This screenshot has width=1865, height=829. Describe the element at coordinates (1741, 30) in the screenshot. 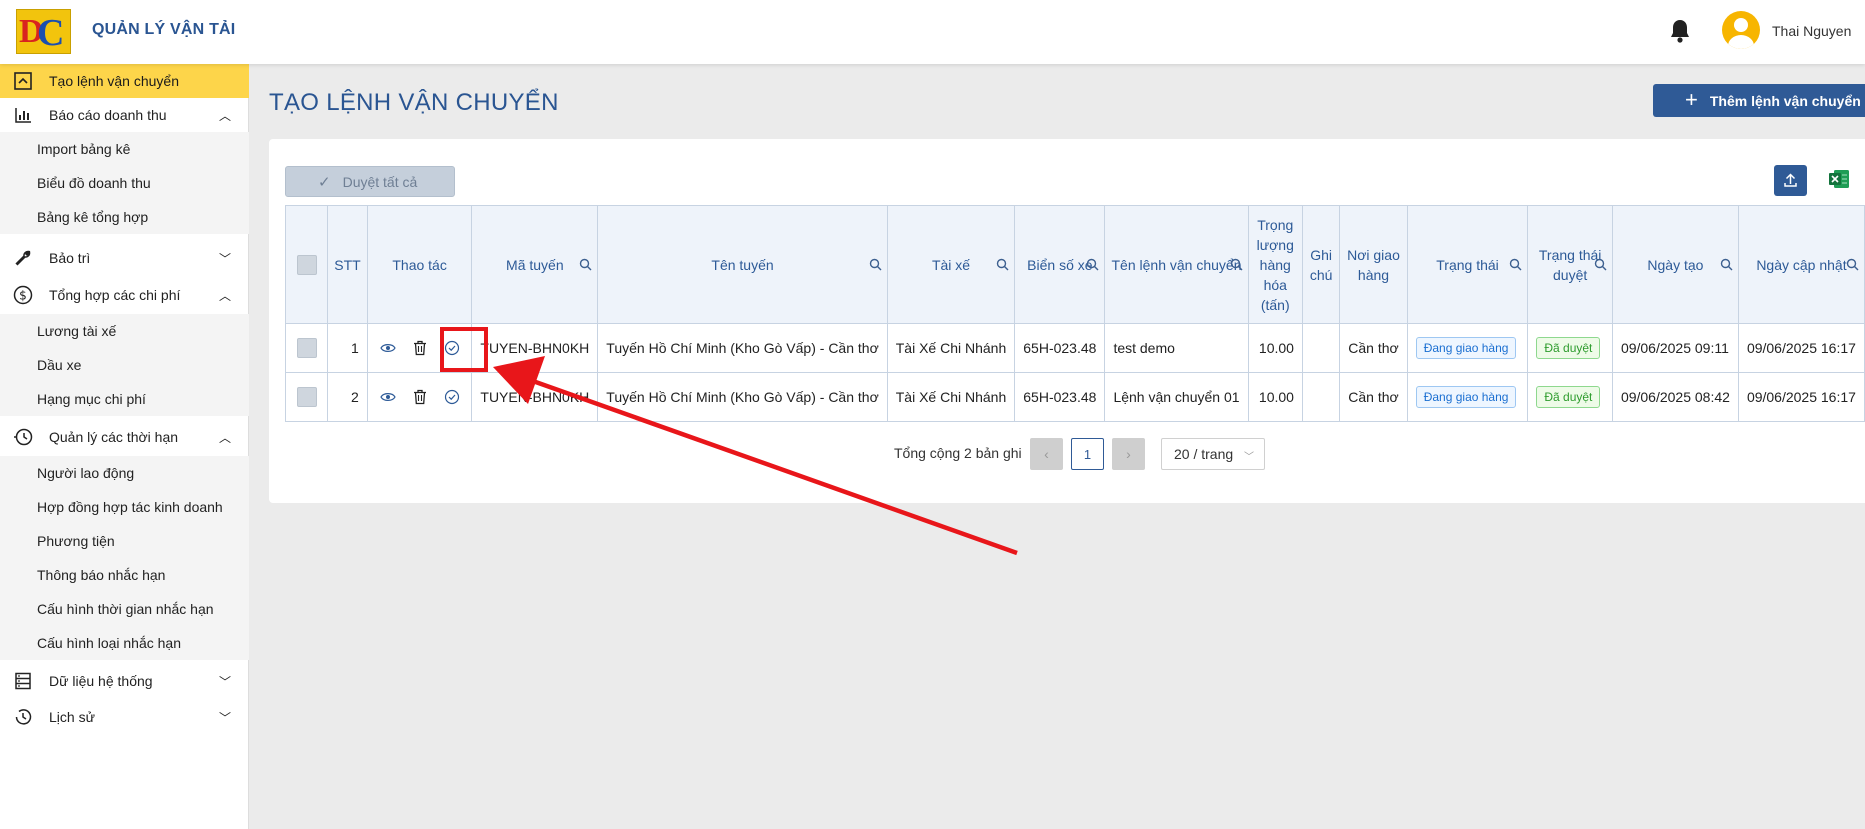

I see `user-avatar` at that location.